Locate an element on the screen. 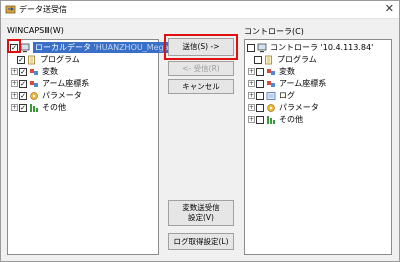 The height and width of the screenshot is (262, 400). tree-item-label: ローカルデータ is located at coordinates (63, 47).